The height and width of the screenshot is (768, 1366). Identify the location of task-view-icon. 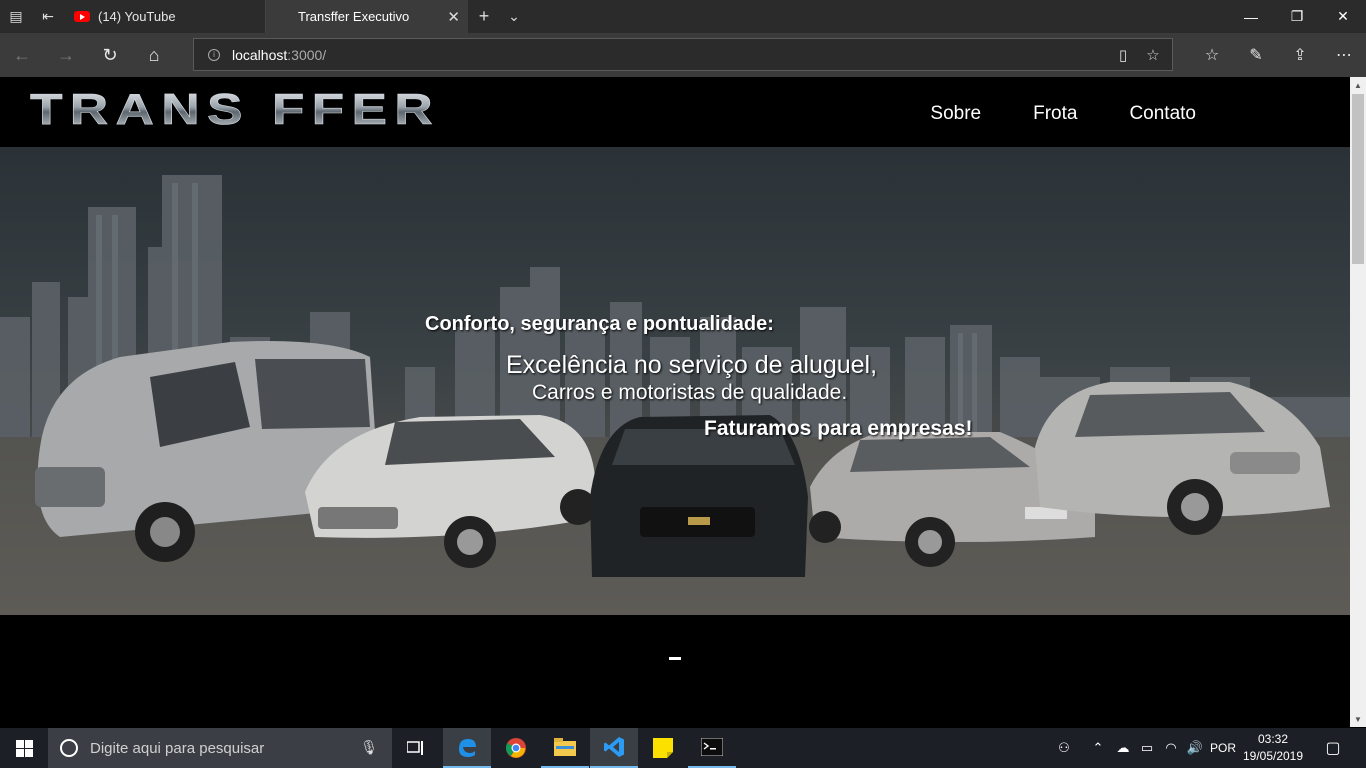
(416, 748).